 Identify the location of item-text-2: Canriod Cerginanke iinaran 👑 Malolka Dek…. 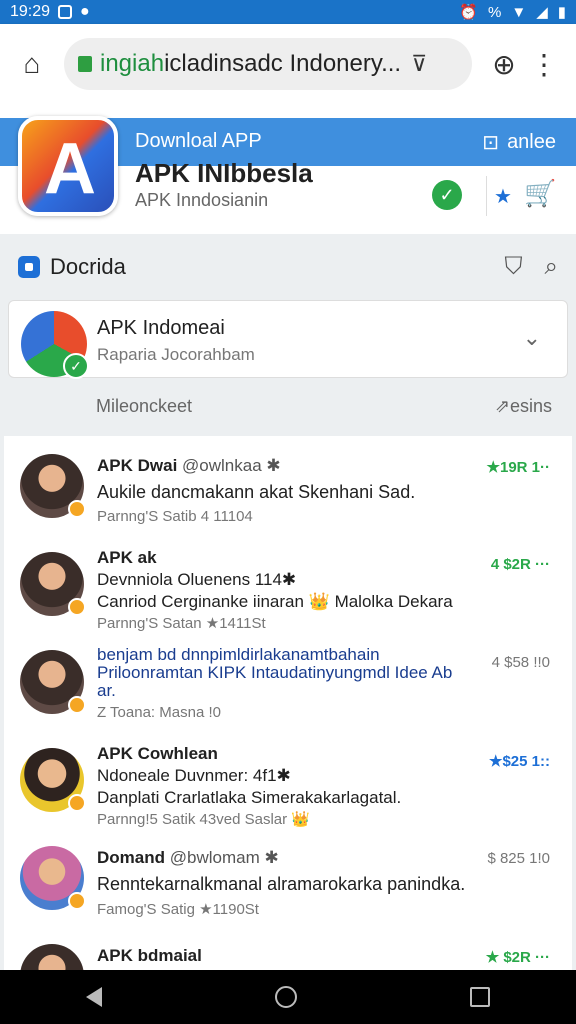
(275, 601).